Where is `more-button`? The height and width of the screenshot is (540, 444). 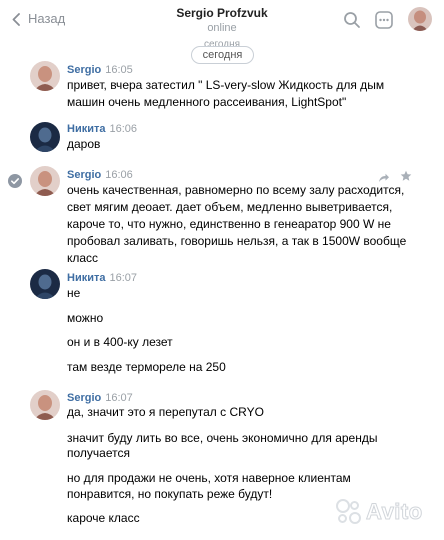
more-button is located at coordinates (384, 22).